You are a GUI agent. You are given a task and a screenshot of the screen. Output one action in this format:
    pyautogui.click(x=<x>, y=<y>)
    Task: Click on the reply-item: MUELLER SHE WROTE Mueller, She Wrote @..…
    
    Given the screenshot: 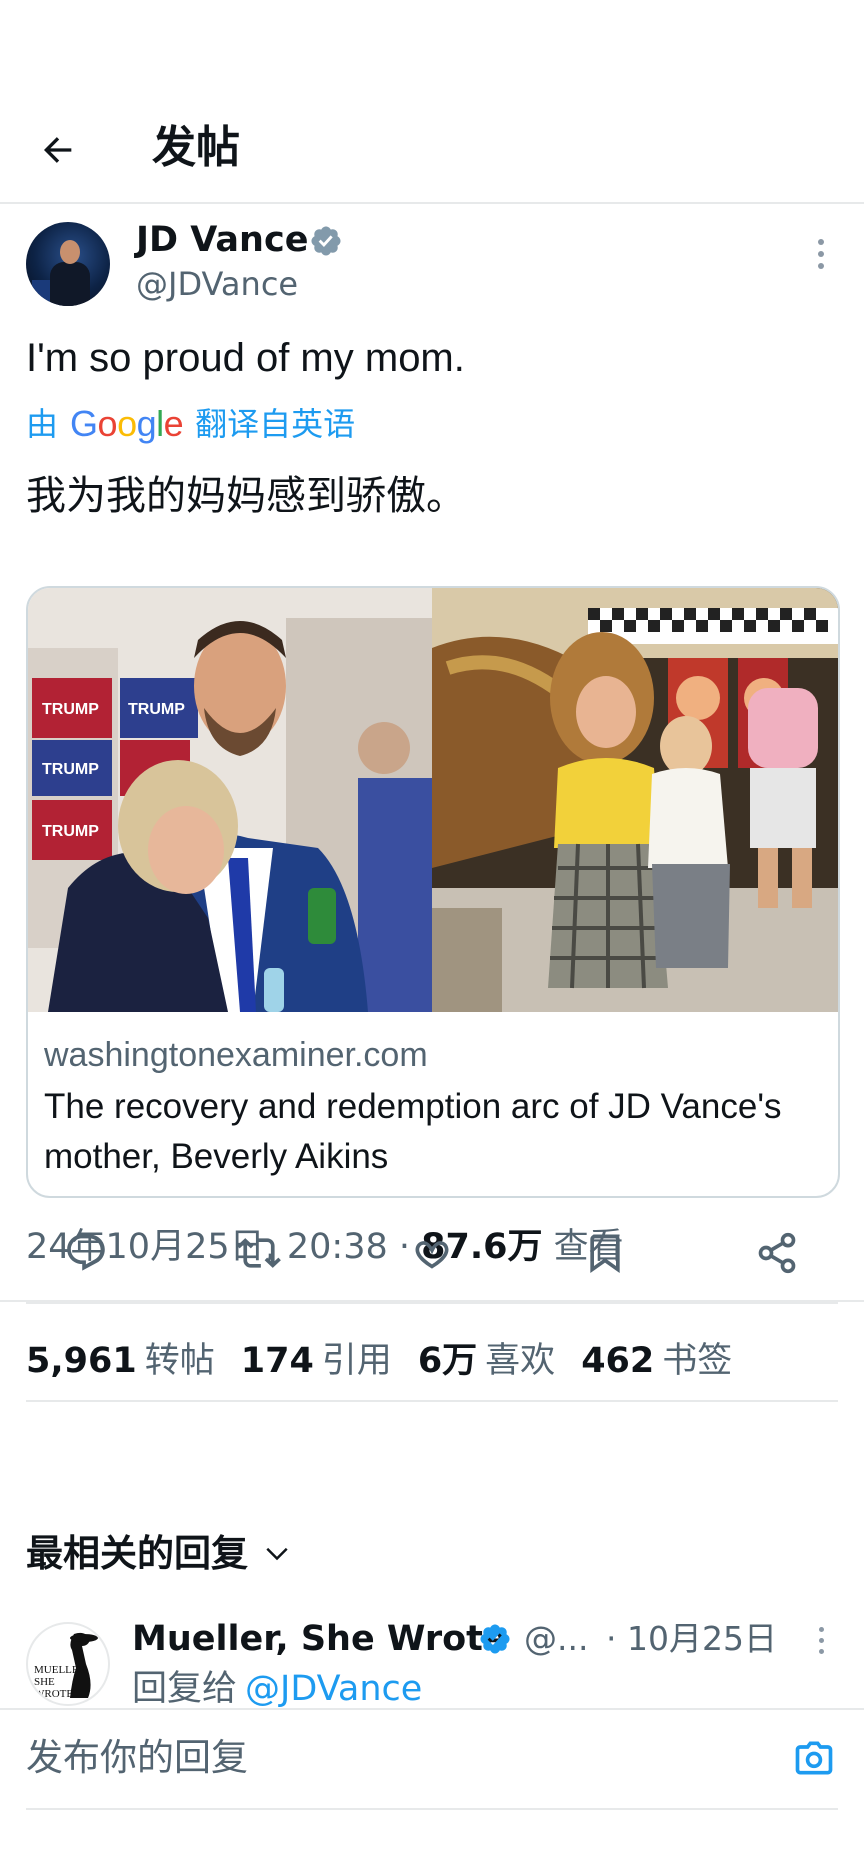 What is the action you would take?
    pyautogui.click(x=432, y=1658)
    